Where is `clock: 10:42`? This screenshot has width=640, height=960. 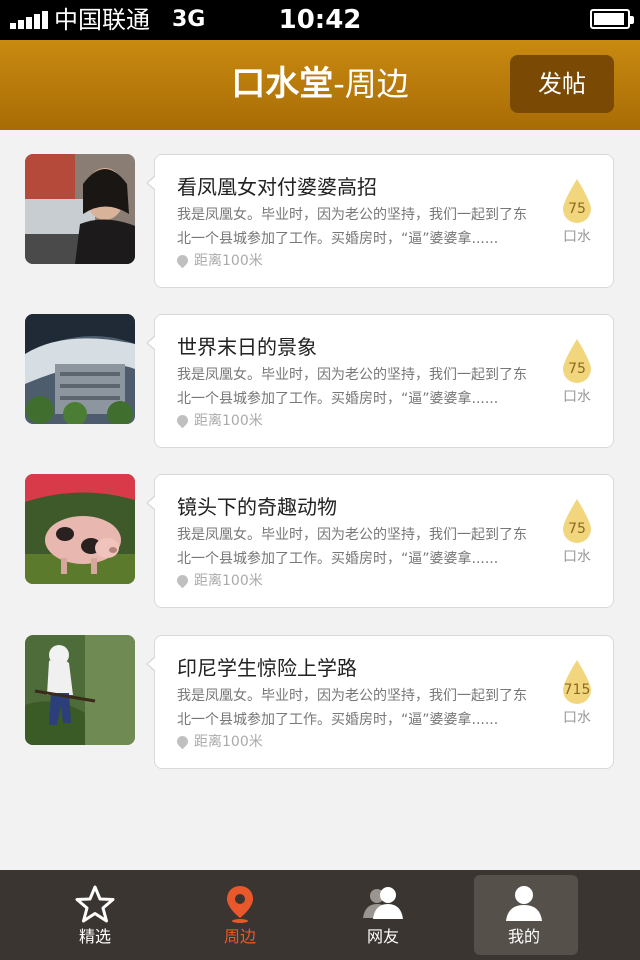
clock: 10:42 is located at coordinates (320, 20).